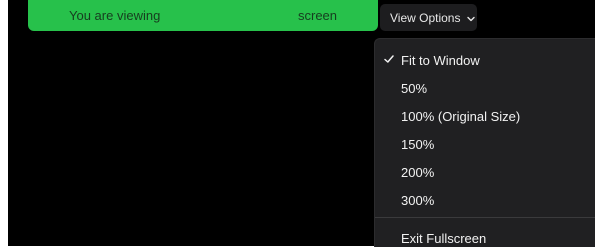  I want to click on menu-item-label: 200%, so click(418, 172).